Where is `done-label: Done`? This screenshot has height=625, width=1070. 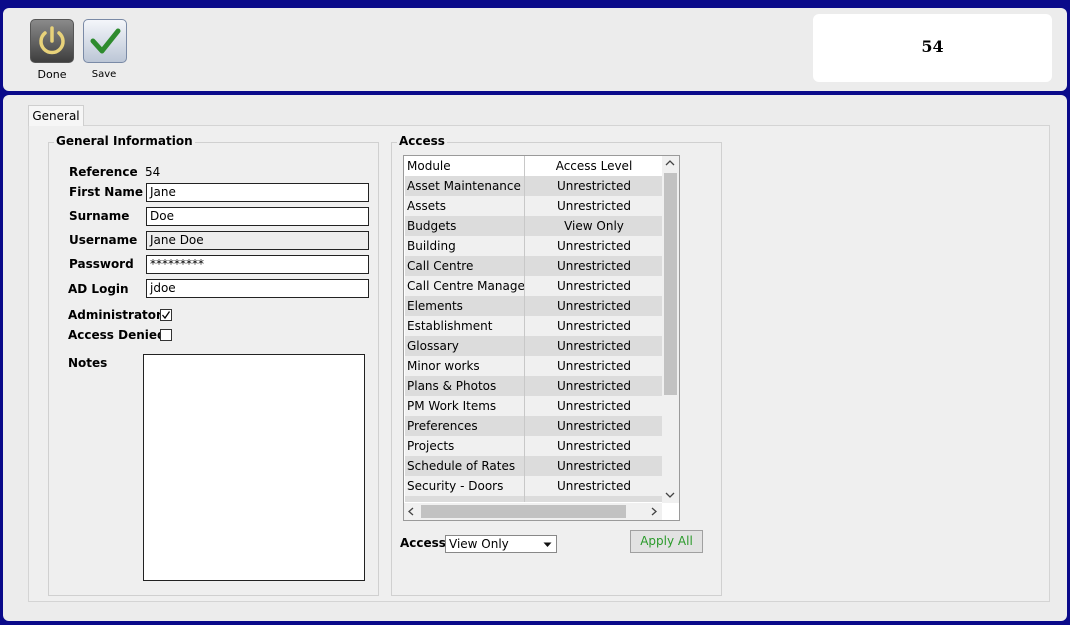 done-label: Done is located at coordinates (52, 74).